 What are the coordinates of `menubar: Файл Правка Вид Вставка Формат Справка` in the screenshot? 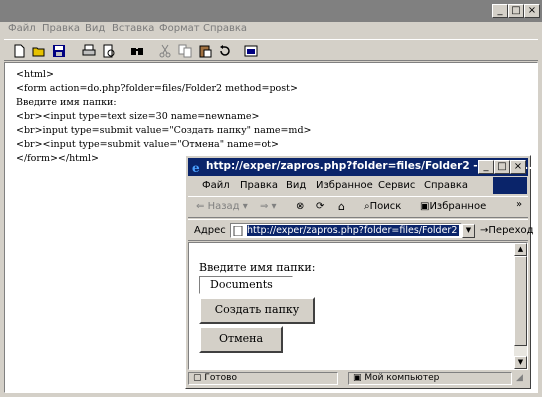 It's located at (271, 30).